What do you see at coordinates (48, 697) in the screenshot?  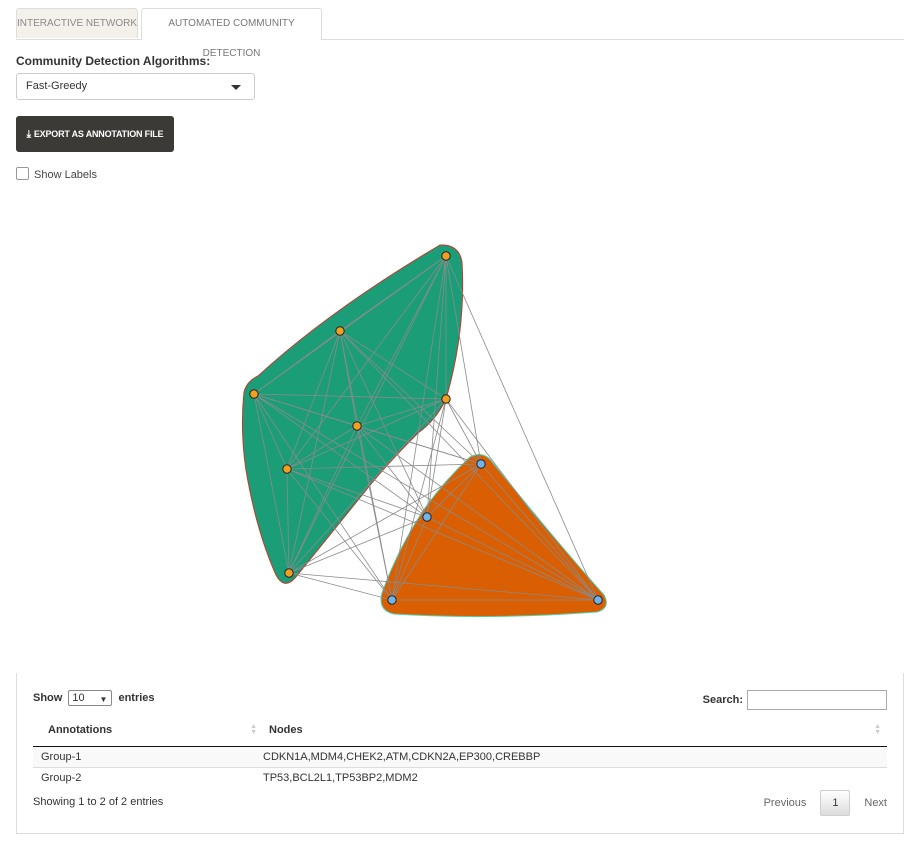 I see `length-label-pre: Show` at bounding box center [48, 697].